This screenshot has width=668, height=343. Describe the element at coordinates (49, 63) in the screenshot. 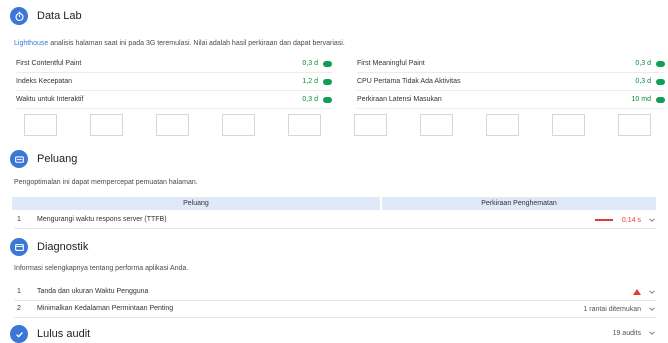

I see `metric-label: First Contentful Paint` at that location.